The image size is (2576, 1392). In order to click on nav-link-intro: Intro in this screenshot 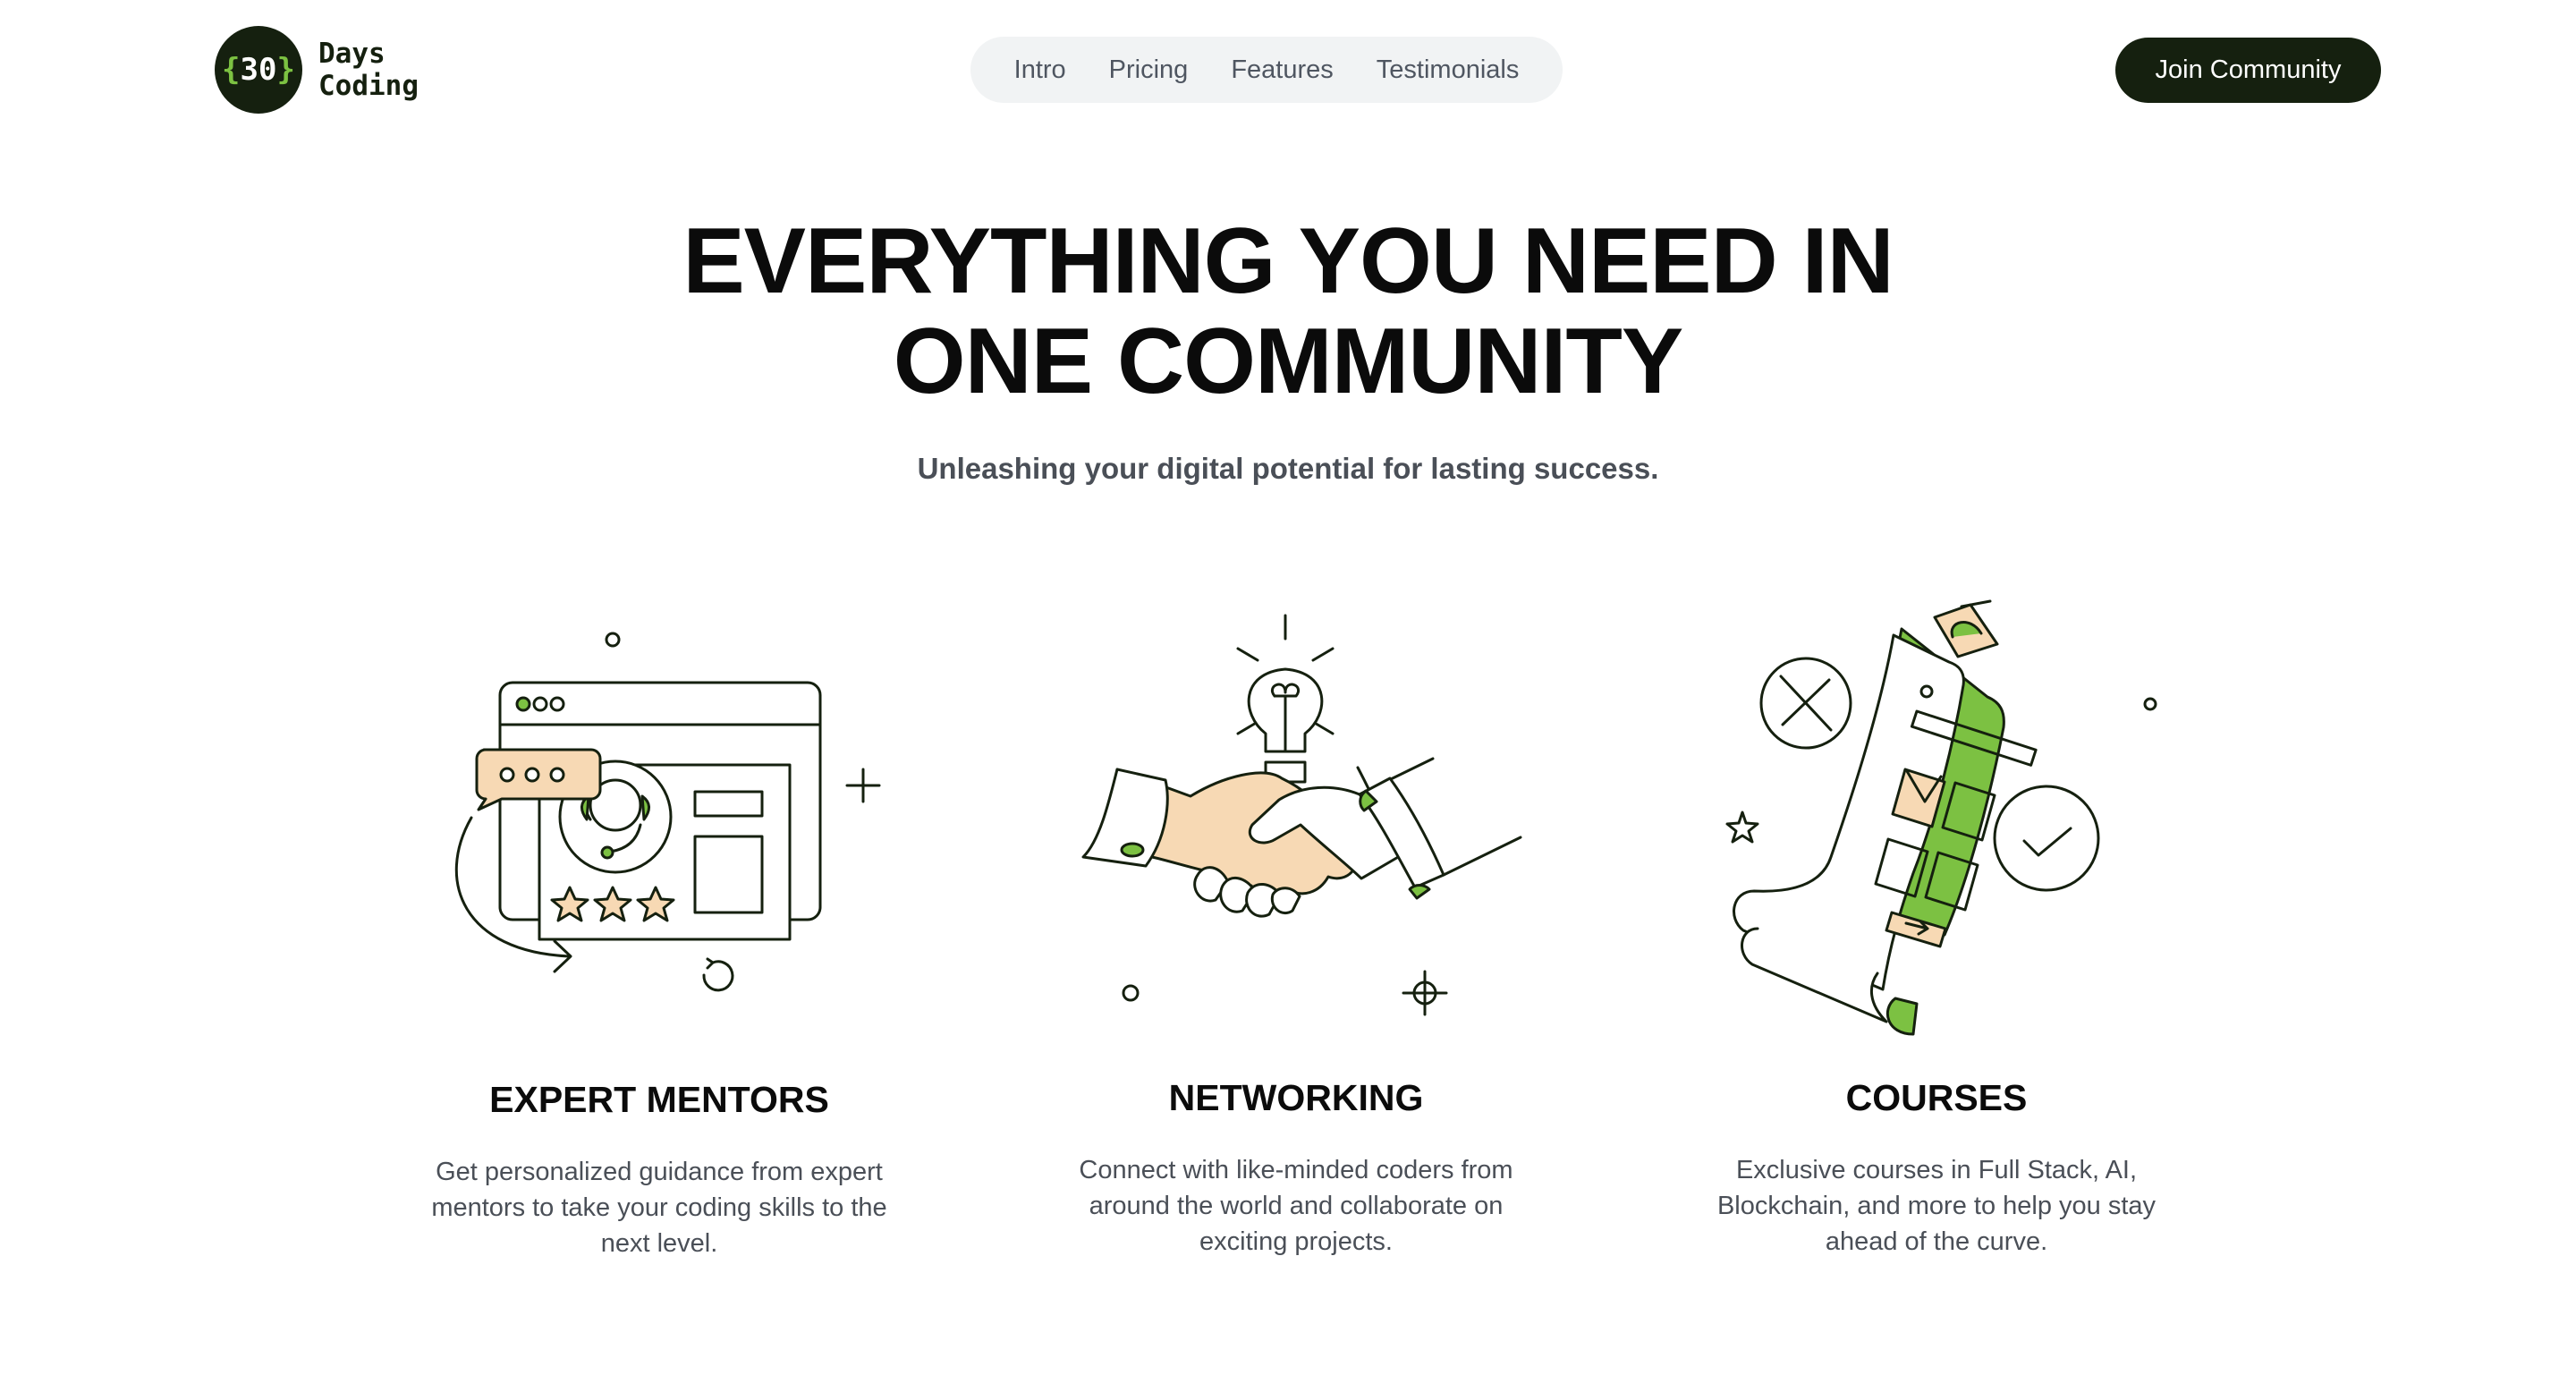, I will do `click(1040, 70)`.